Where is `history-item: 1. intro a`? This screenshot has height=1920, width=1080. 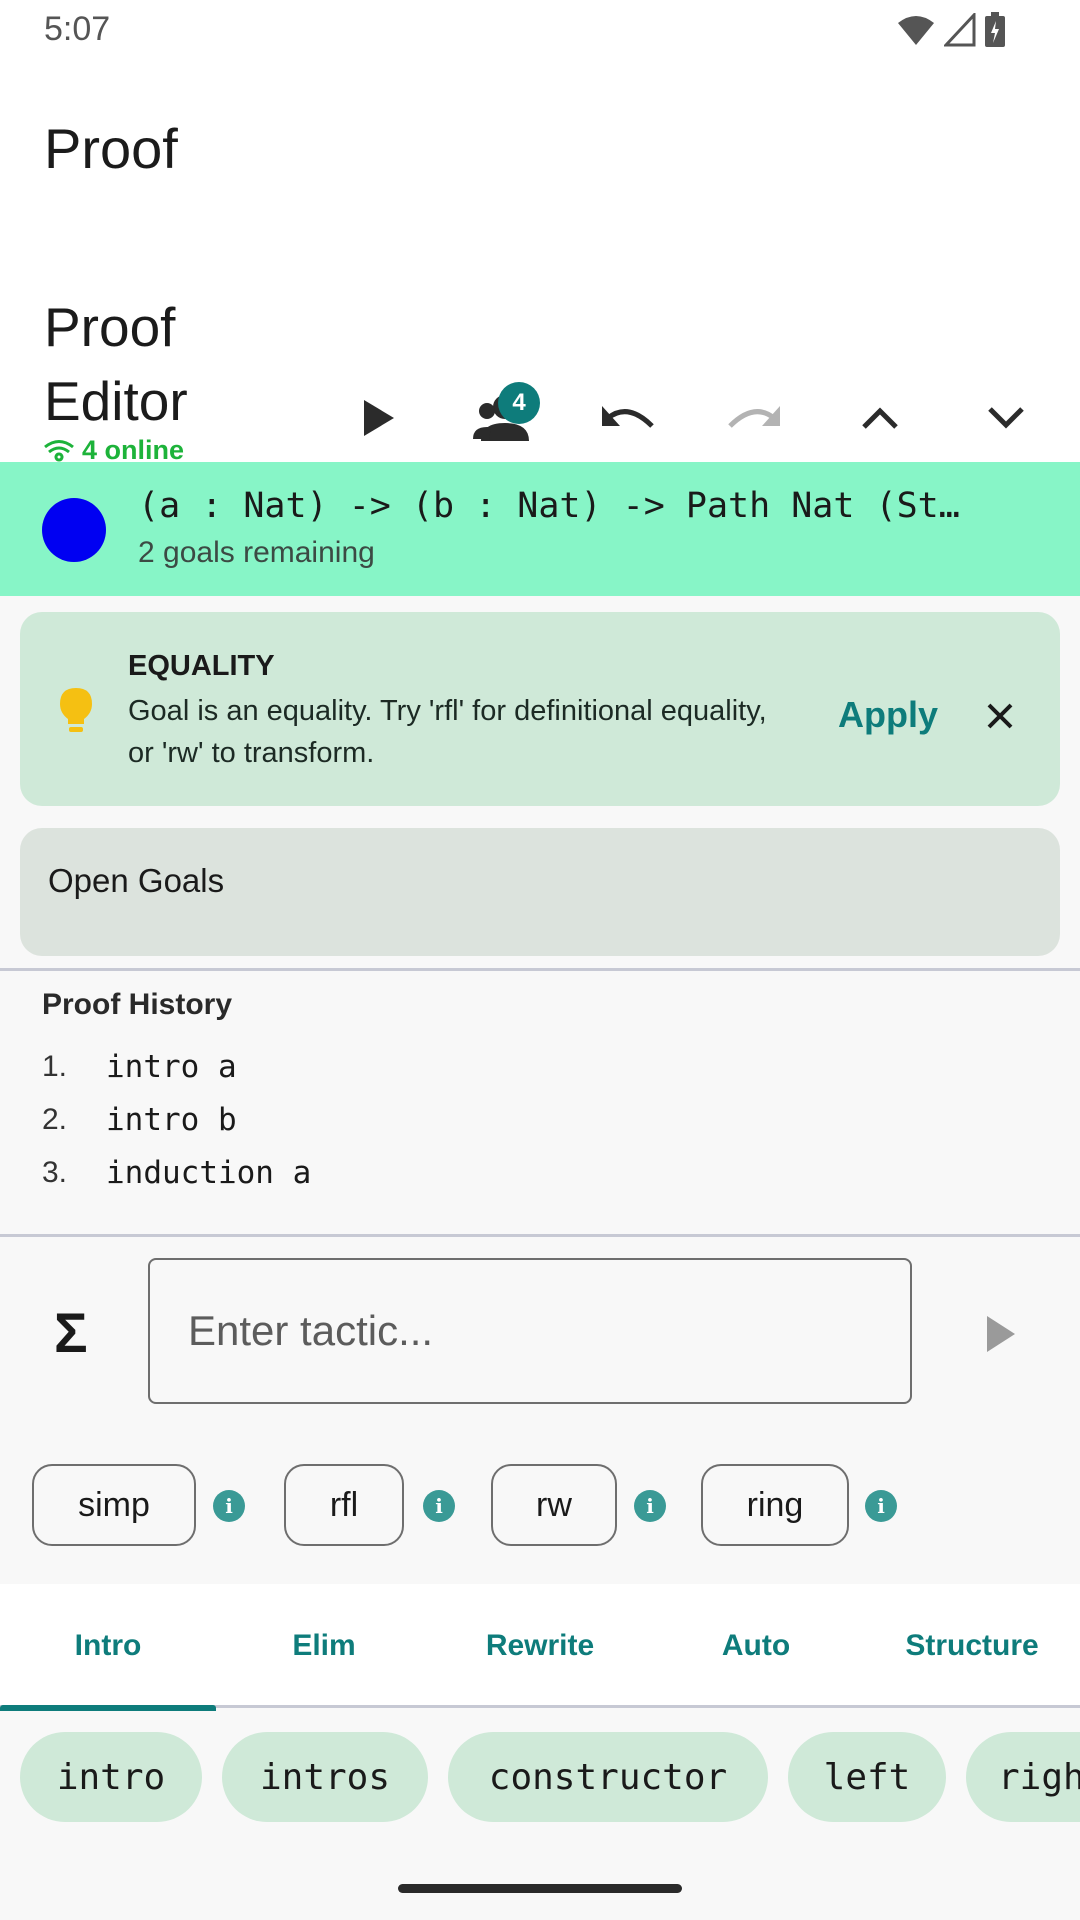 history-item: 1. intro a is located at coordinates (176, 1066).